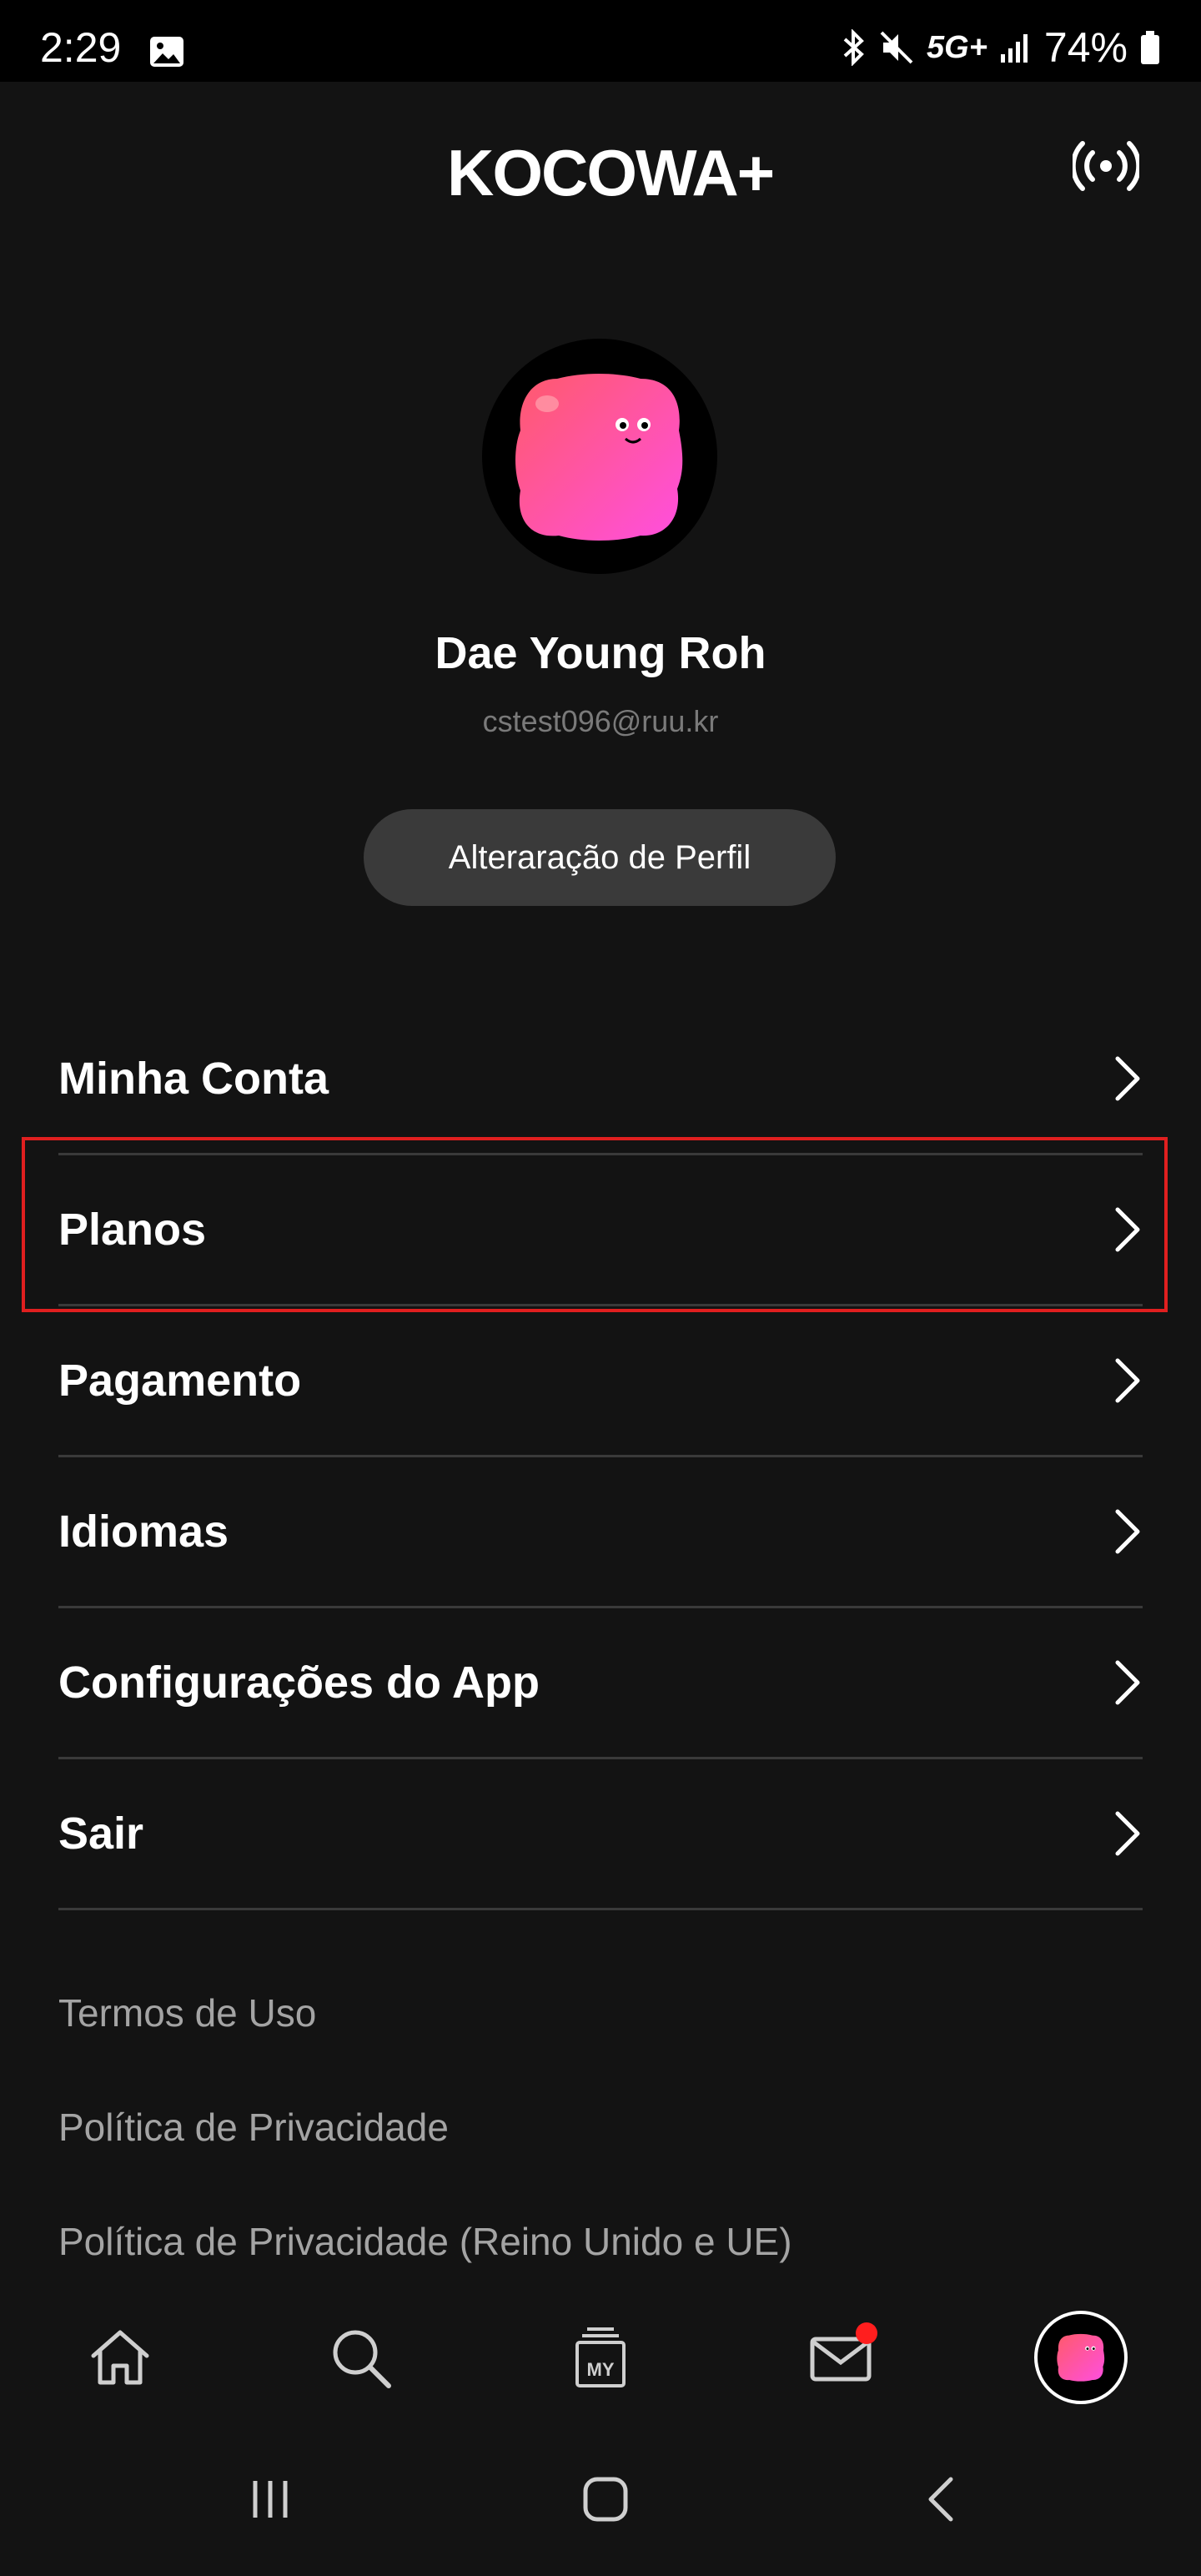  Describe the element at coordinates (601, 721) in the screenshot. I see `profile-email: cstest096@ruu.kr` at that location.